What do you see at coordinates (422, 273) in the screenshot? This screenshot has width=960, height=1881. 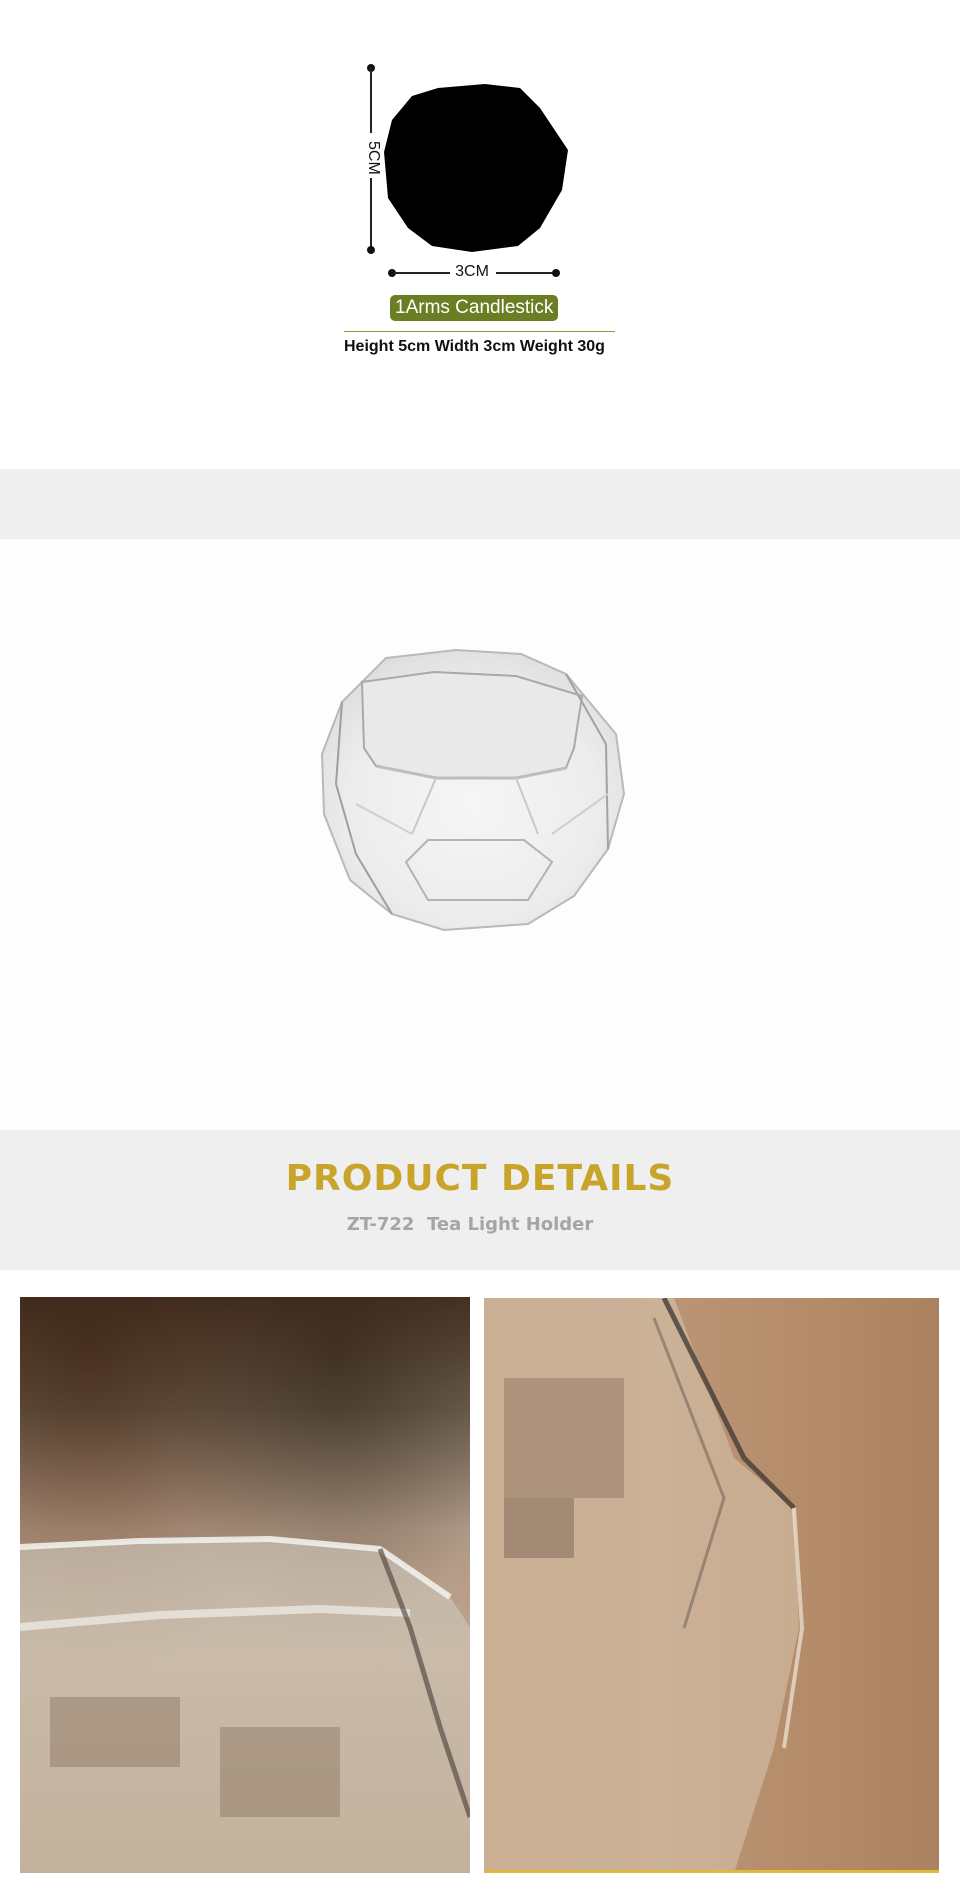 I see `width-line-left` at bounding box center [422, 273].